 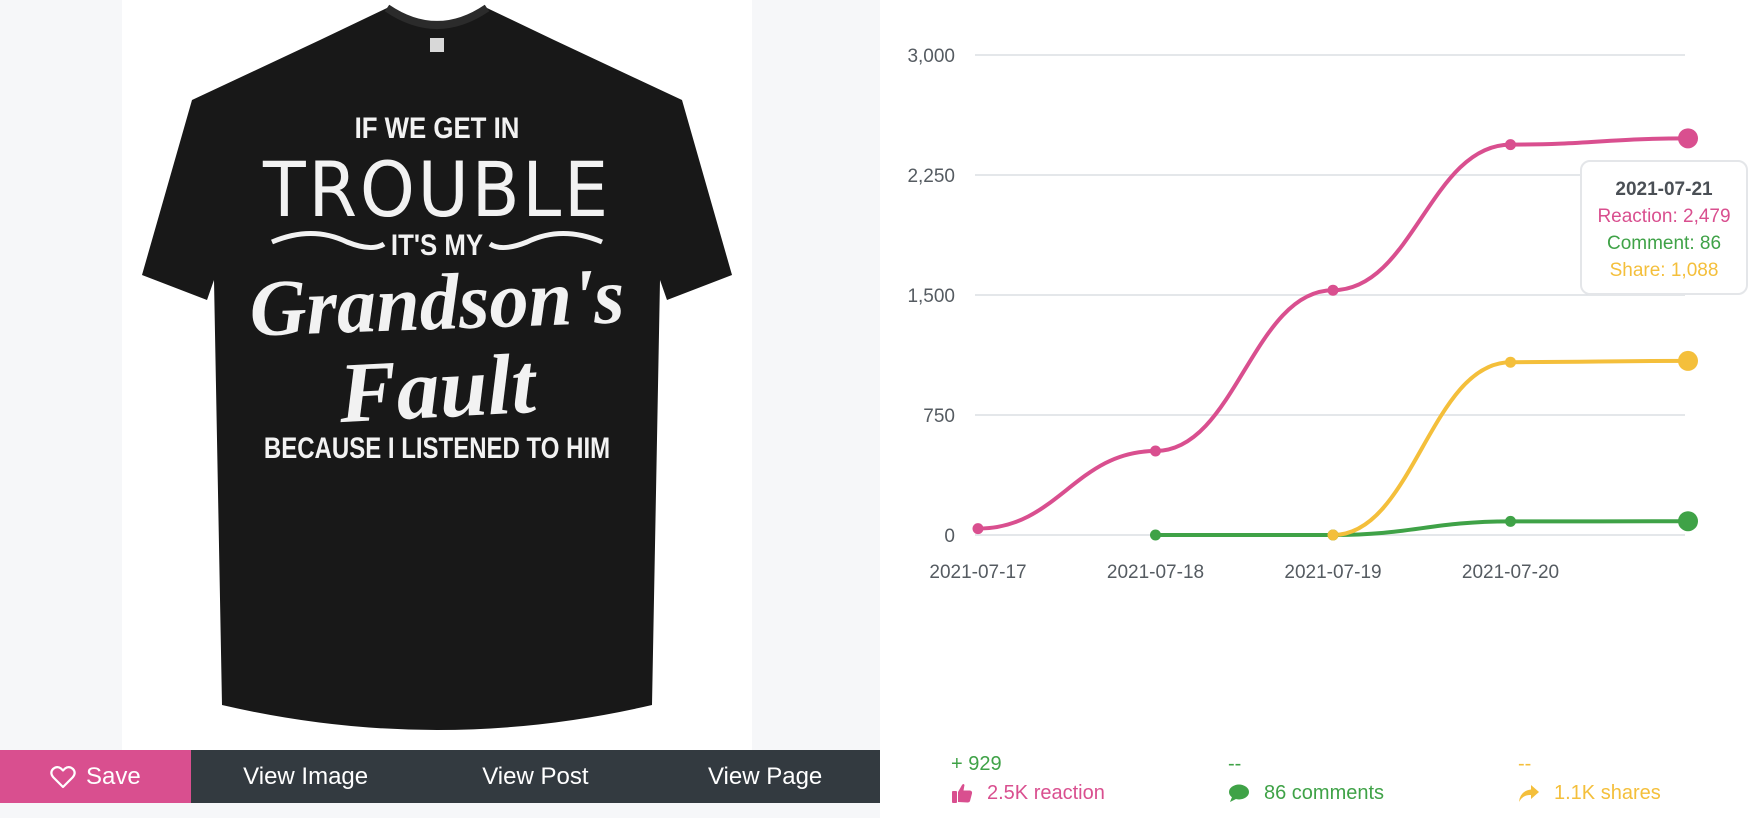 What do you see at coordinates (939, 416) in the screenshot?
I see `y-tick-label: 750` at bounding box center [939, 416].